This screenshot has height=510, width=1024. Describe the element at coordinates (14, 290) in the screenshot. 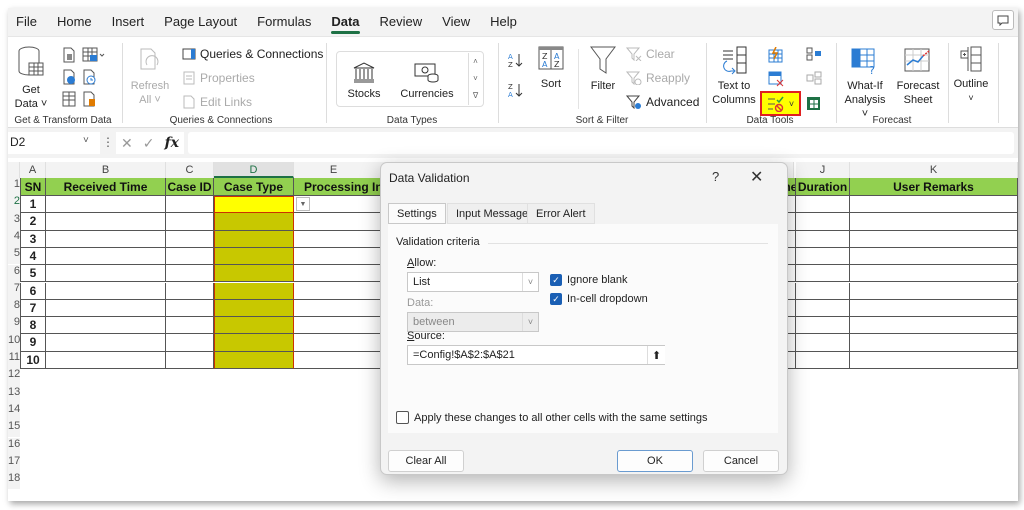

I see `row-header: 7` at that location.